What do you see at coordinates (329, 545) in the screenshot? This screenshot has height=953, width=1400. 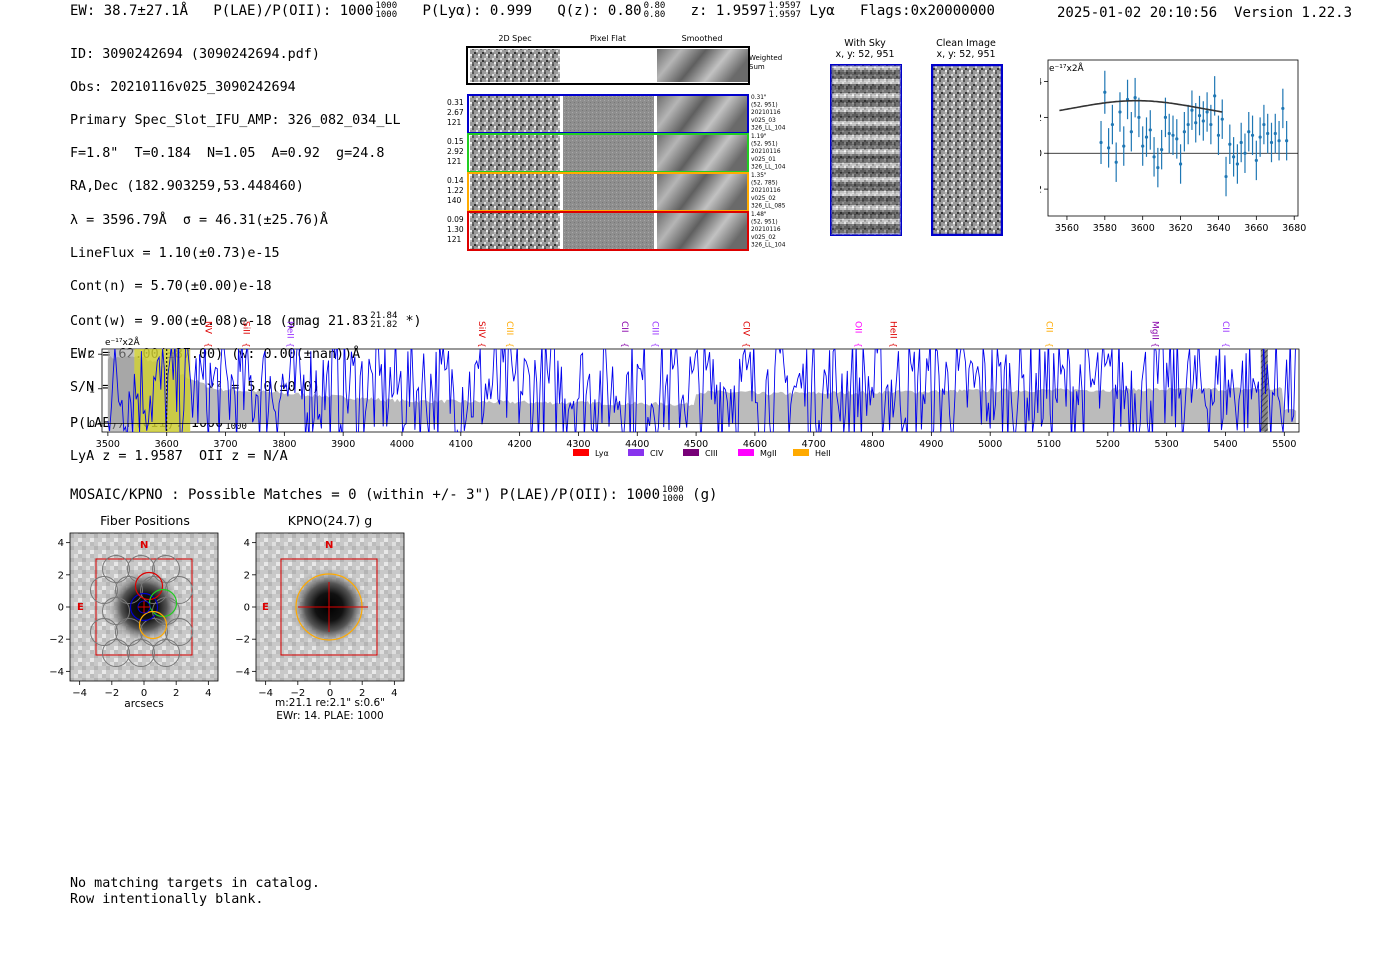 I see `kpno-north-label: N` at bounding box center [329, 545].